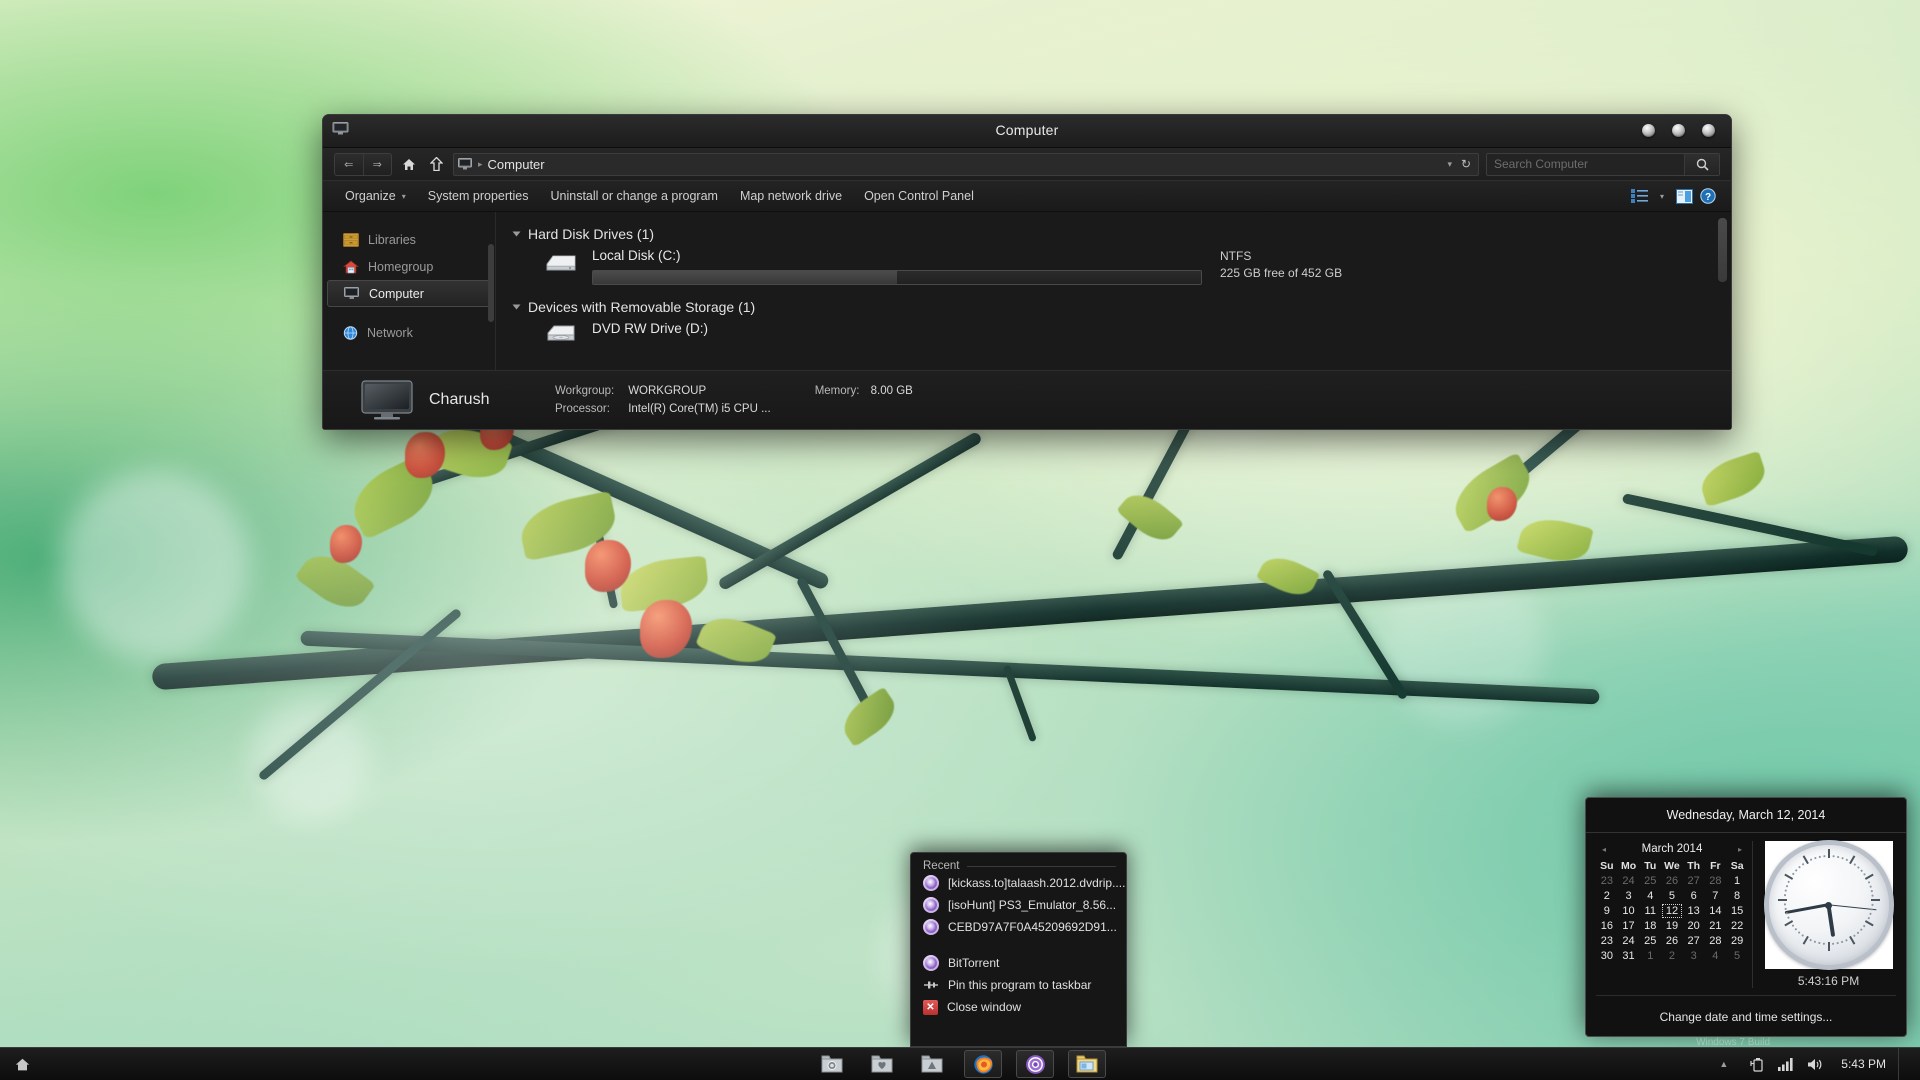  Describe the element at coordinates (1756, 1064) in the screenshot. I see `battery-icon` at that location.